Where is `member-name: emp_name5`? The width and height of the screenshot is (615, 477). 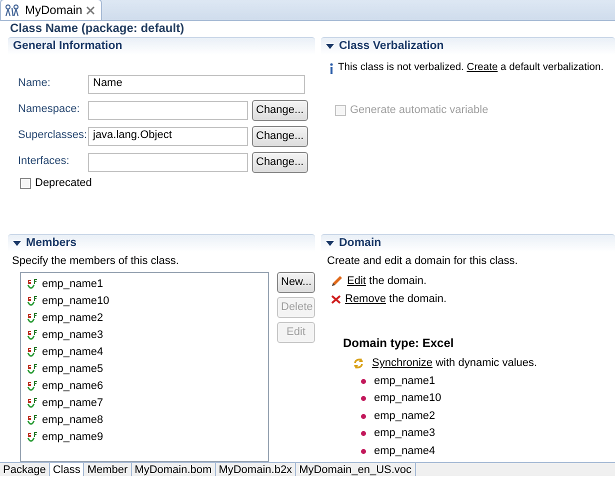 member-name: emp_name5 is located at coordinates (73, 369).